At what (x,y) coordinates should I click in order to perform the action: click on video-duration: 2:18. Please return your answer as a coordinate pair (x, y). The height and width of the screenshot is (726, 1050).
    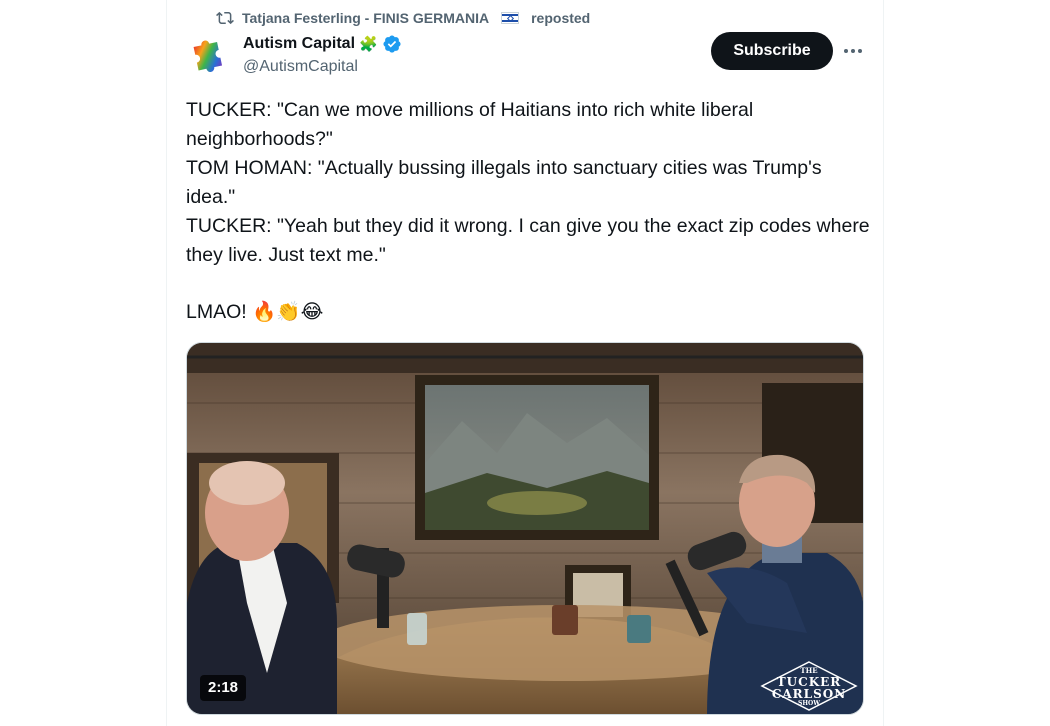
    Looking at the image, I should click on (223, 688).